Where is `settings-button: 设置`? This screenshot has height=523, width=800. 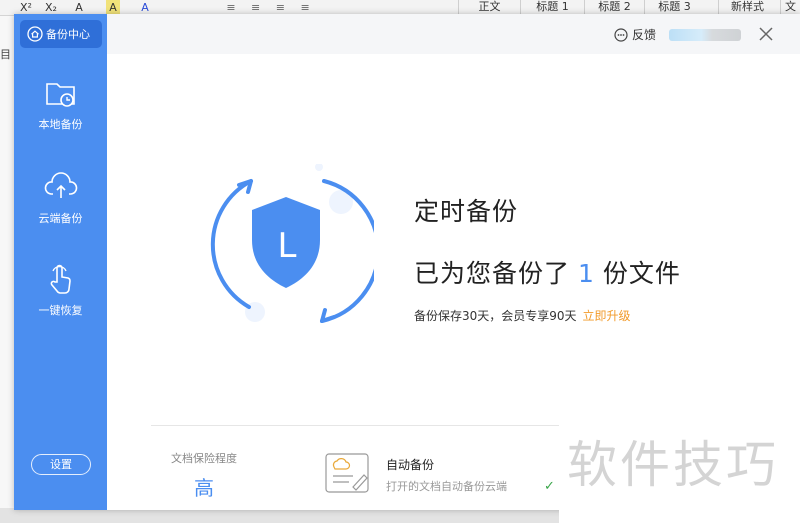 settings-button: 设置 is located at coordinates (61, 464).